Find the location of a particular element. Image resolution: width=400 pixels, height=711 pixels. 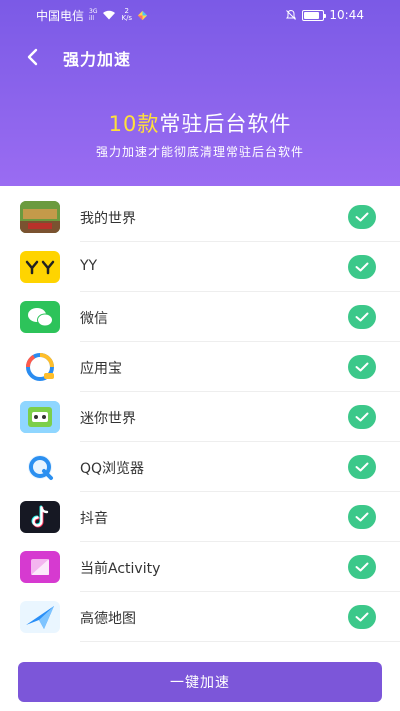

app-name: 当前Activity is located at coordinates (120, 569).